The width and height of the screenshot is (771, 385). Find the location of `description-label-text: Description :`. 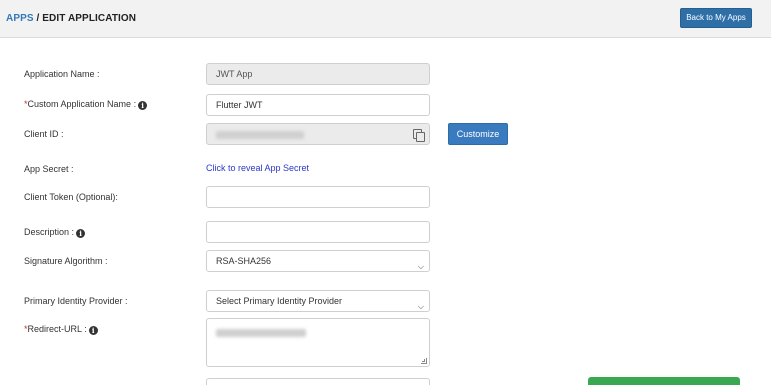

description-label-text: Description : is located at coordinates (49, 232).